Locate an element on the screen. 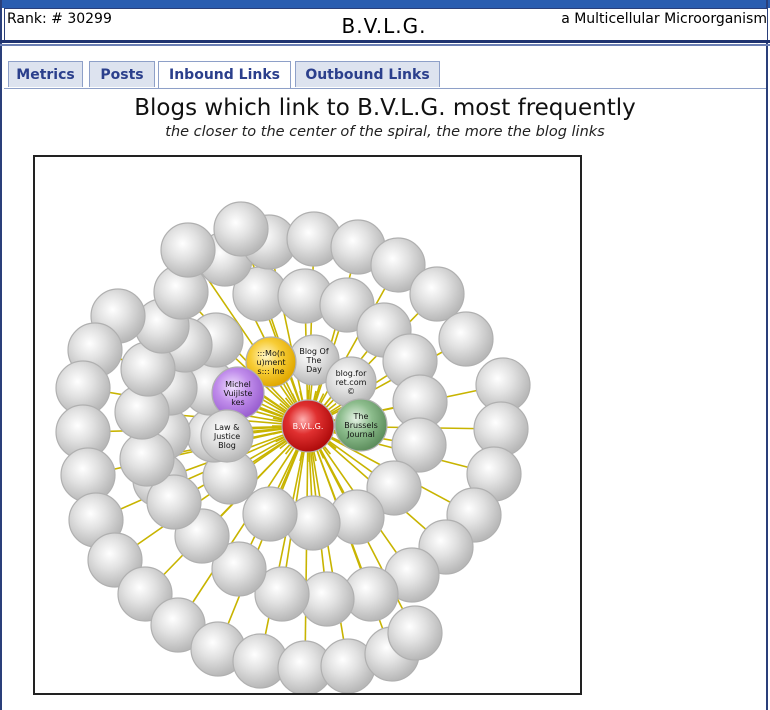 The width and height of the screenshot is (770, 710). tab-baseline is located at coordinates (385, 88).